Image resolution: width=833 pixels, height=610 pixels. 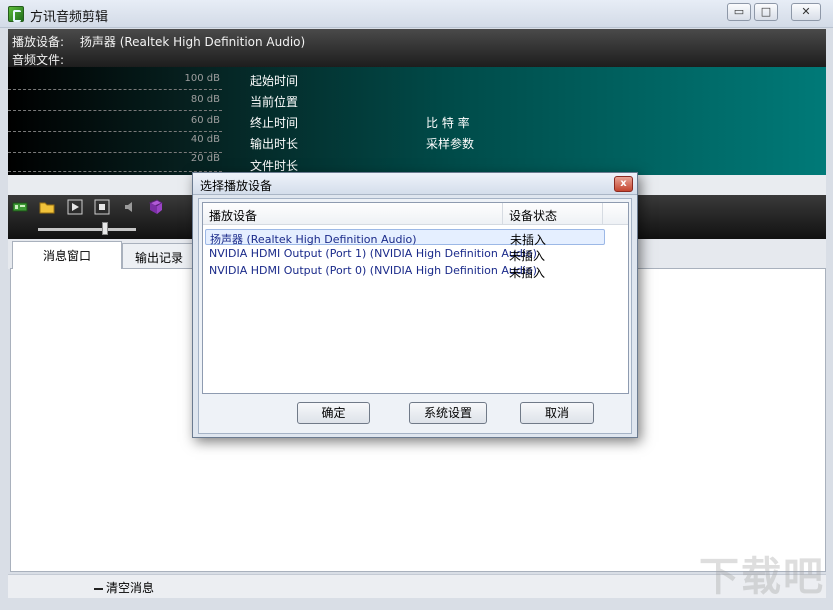 What do you see at coordinates (274, 102) in the screenshot?
I see `current-position-label: 当前位置` at bounding box center [274, 102].